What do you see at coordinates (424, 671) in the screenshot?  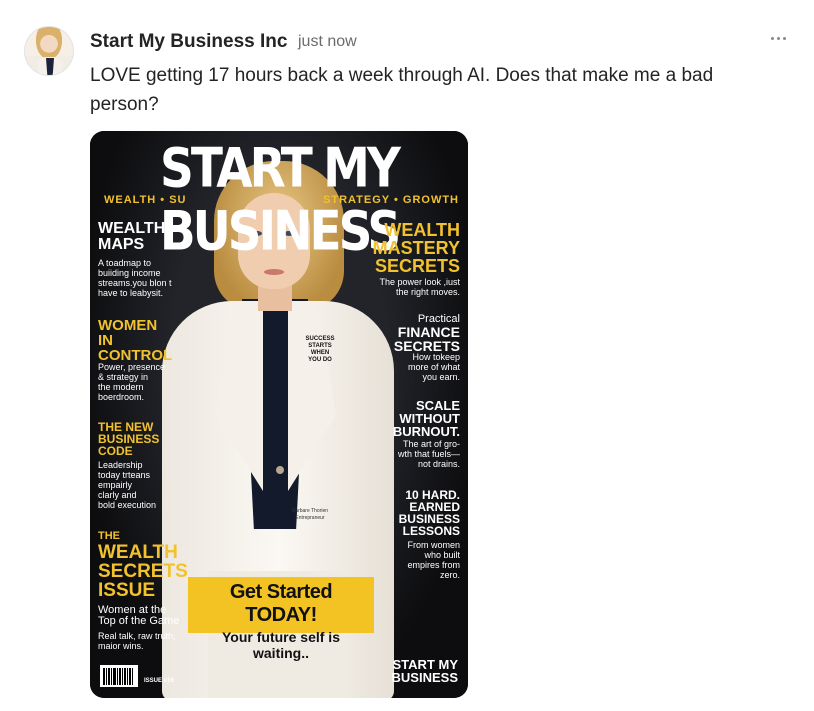 I see `cover-footer-logo: START MY BUSINESS` at bounding box center [424, 671].